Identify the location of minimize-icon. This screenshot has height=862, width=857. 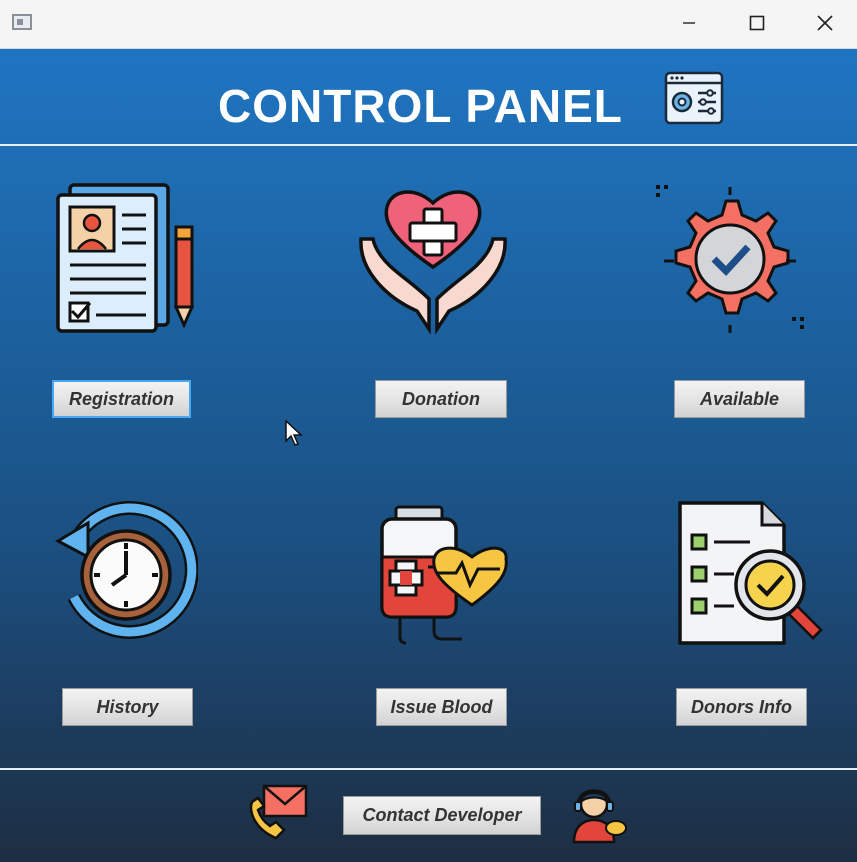
(689, 23).